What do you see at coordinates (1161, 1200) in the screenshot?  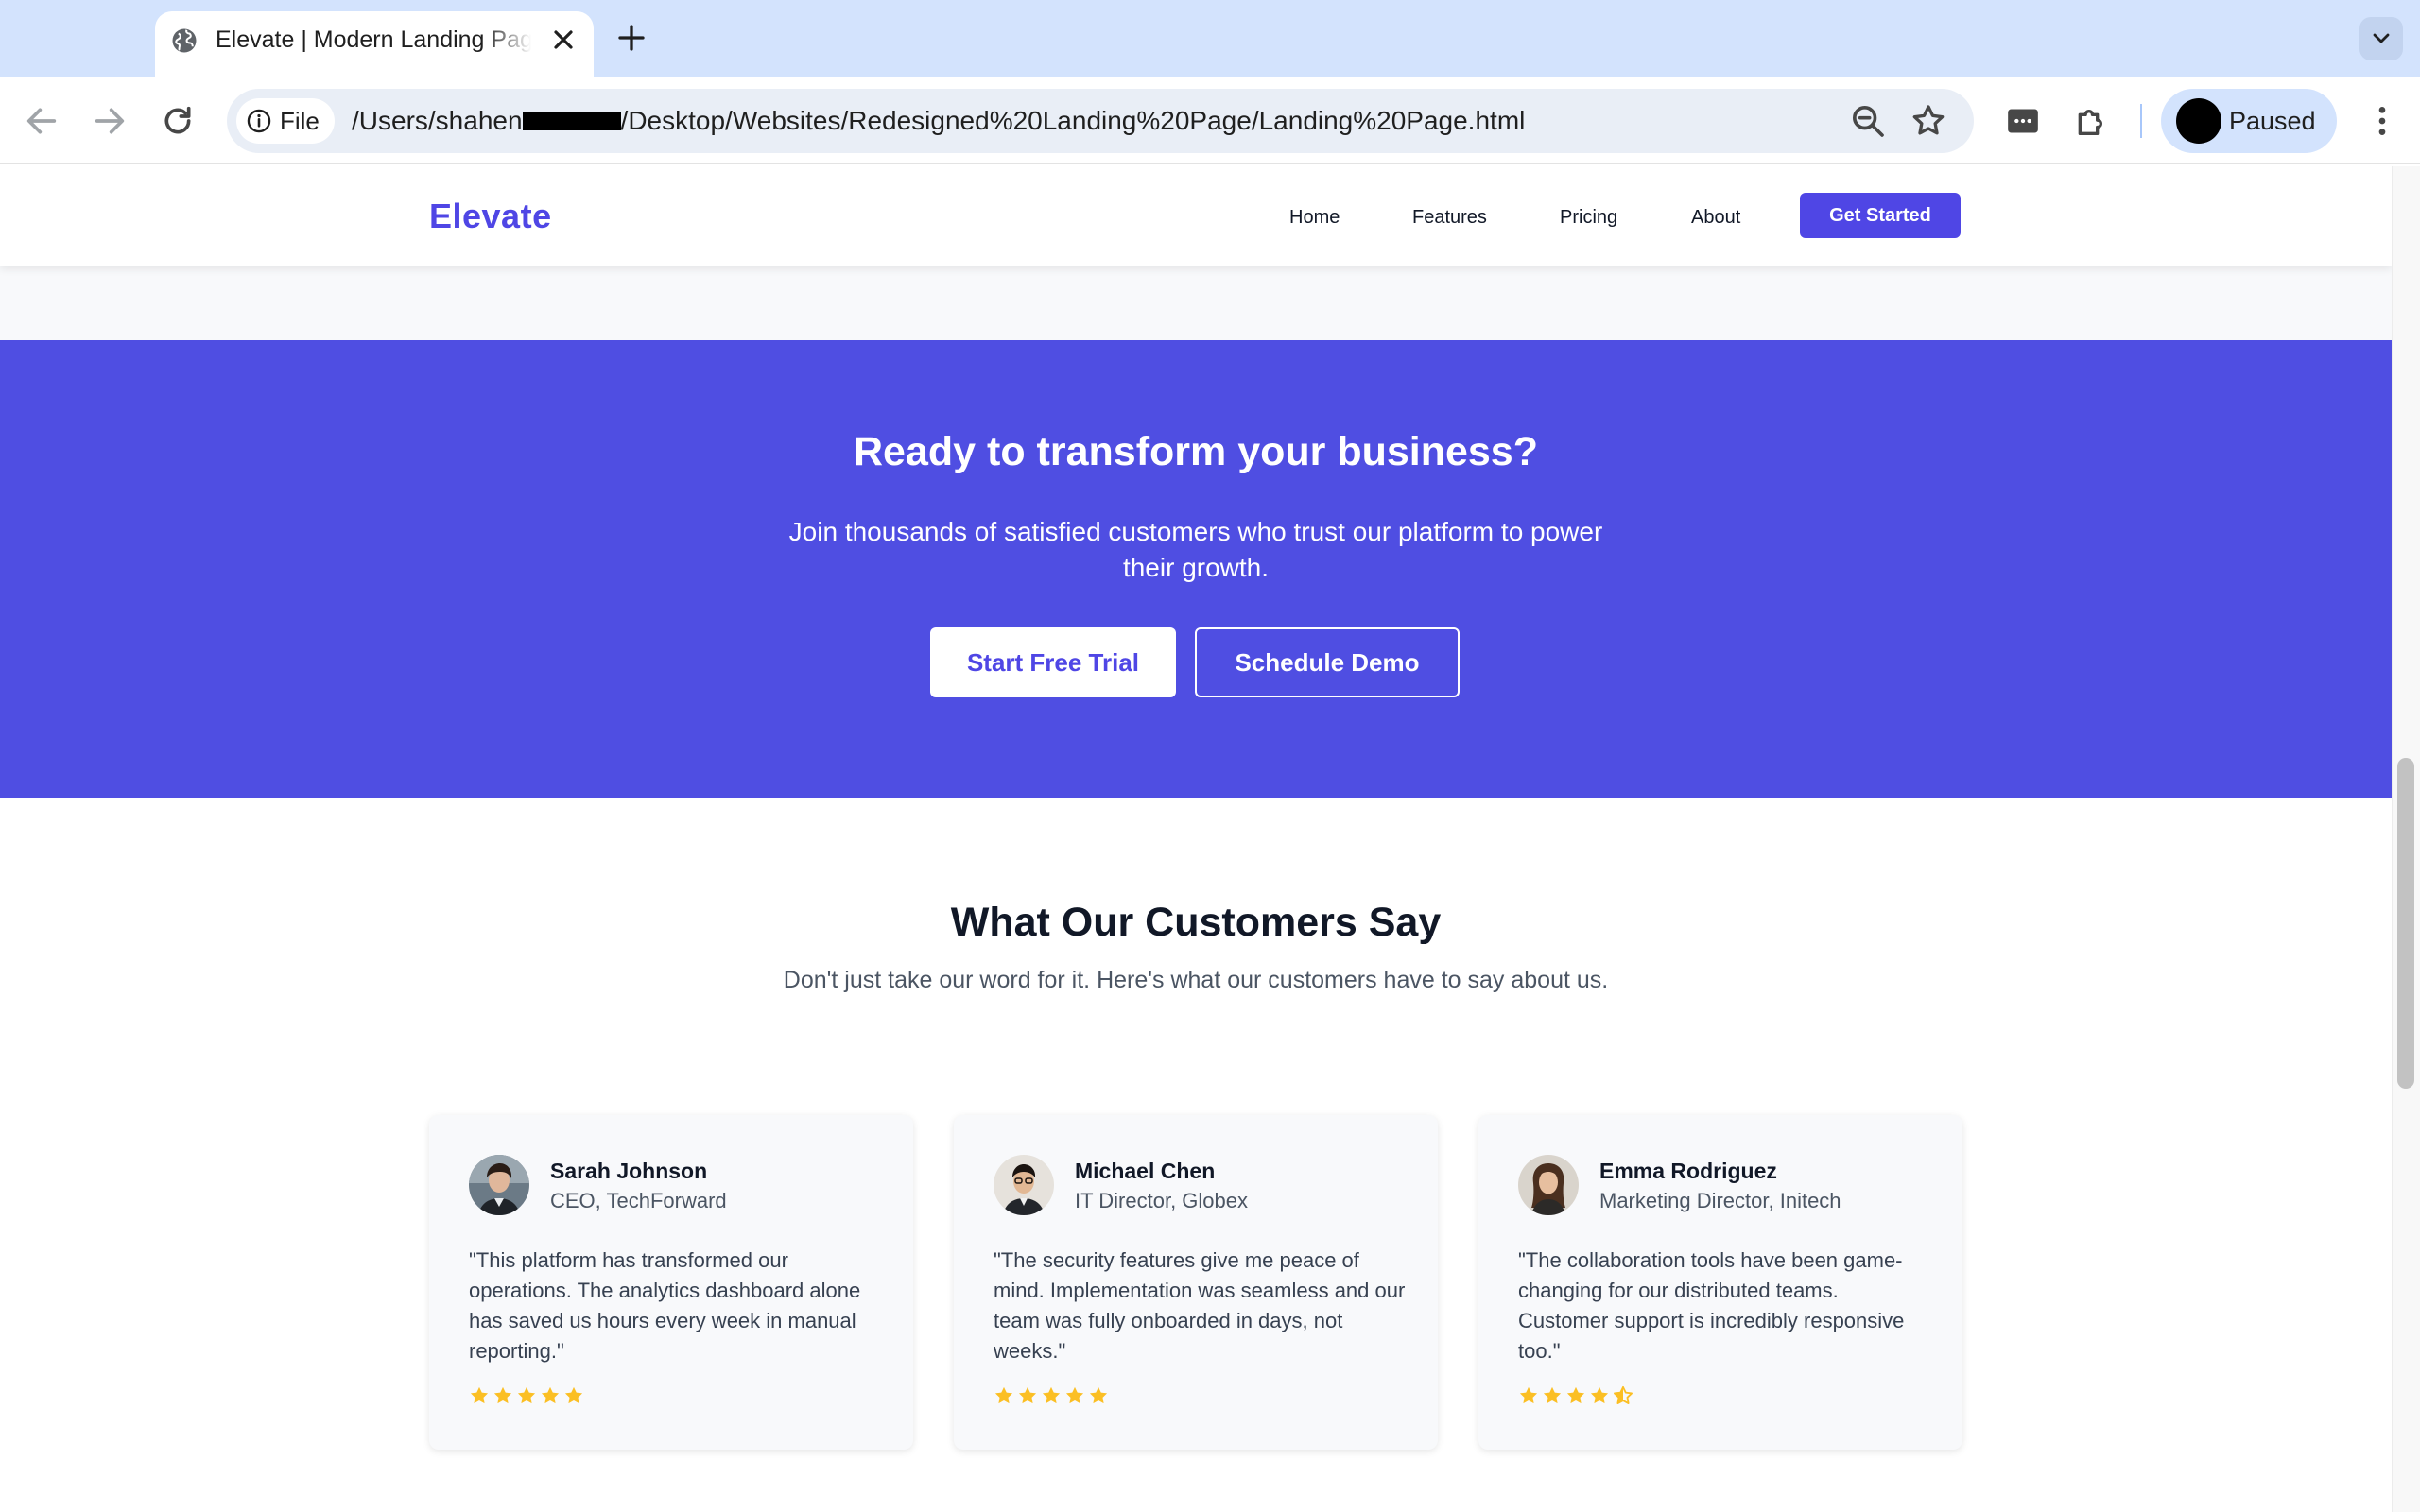 I see `person-role: IT Director, Globex` at bounding box center [1161, 1200].